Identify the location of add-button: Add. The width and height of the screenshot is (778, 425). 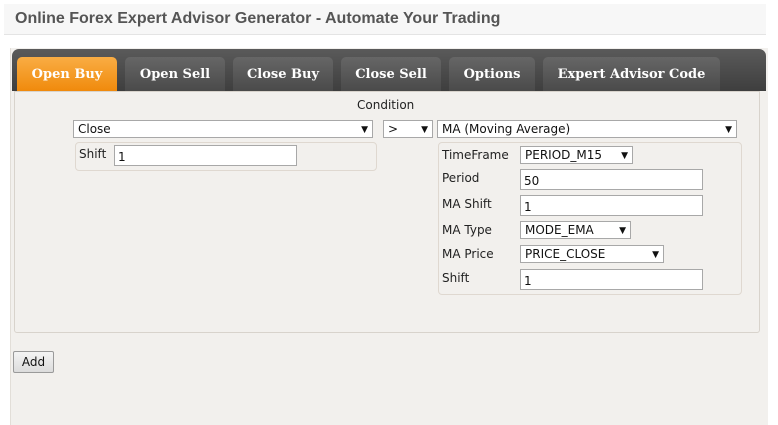
(33, 362).